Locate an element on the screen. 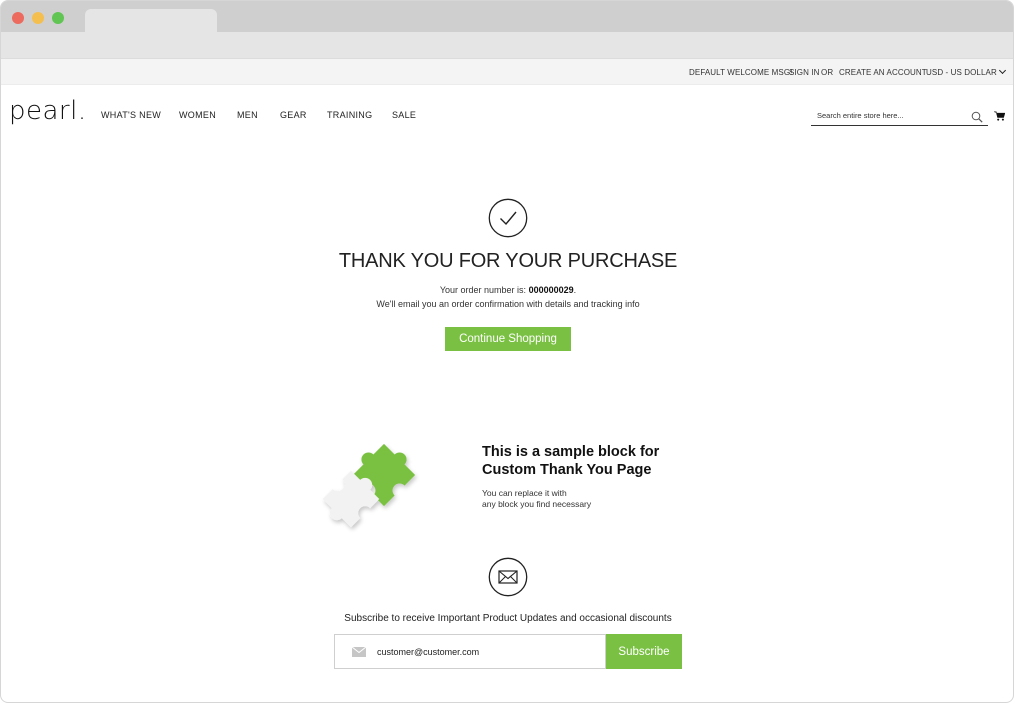 This screenshot has height=703, width=1014. or-separator: OR is located at coordinates (827, 72).